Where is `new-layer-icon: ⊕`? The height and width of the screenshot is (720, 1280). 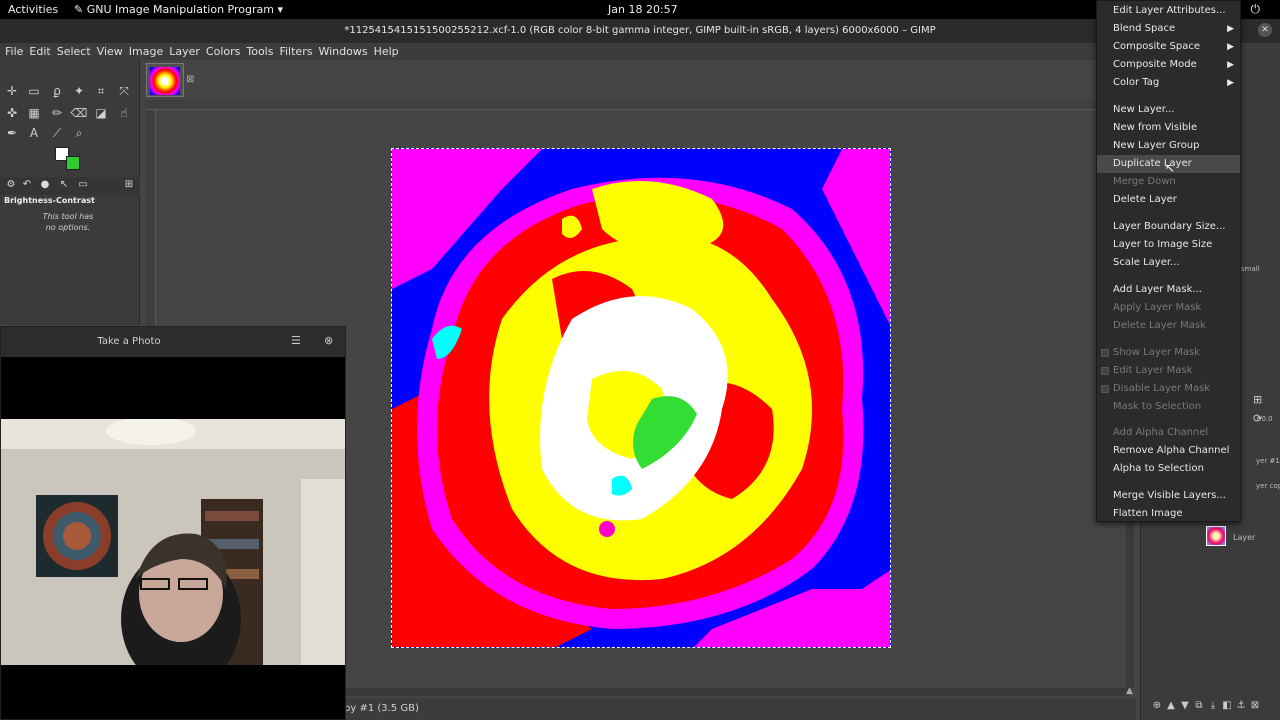
new-layer-icon: ⊕ is located at coordinates (1157, 705).